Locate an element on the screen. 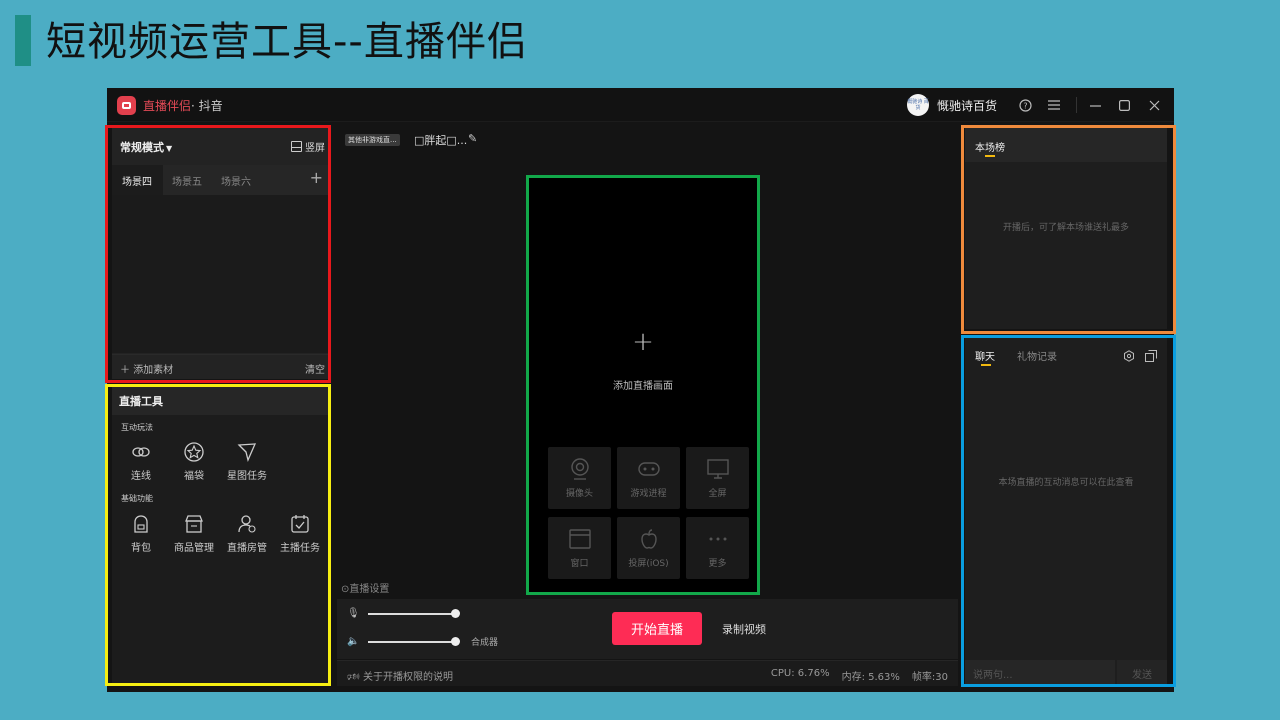 Image resolution: width=1280 pixels, height=720 pixels. live-settings-label: 直播设置 is located at coordinates (369, 589).